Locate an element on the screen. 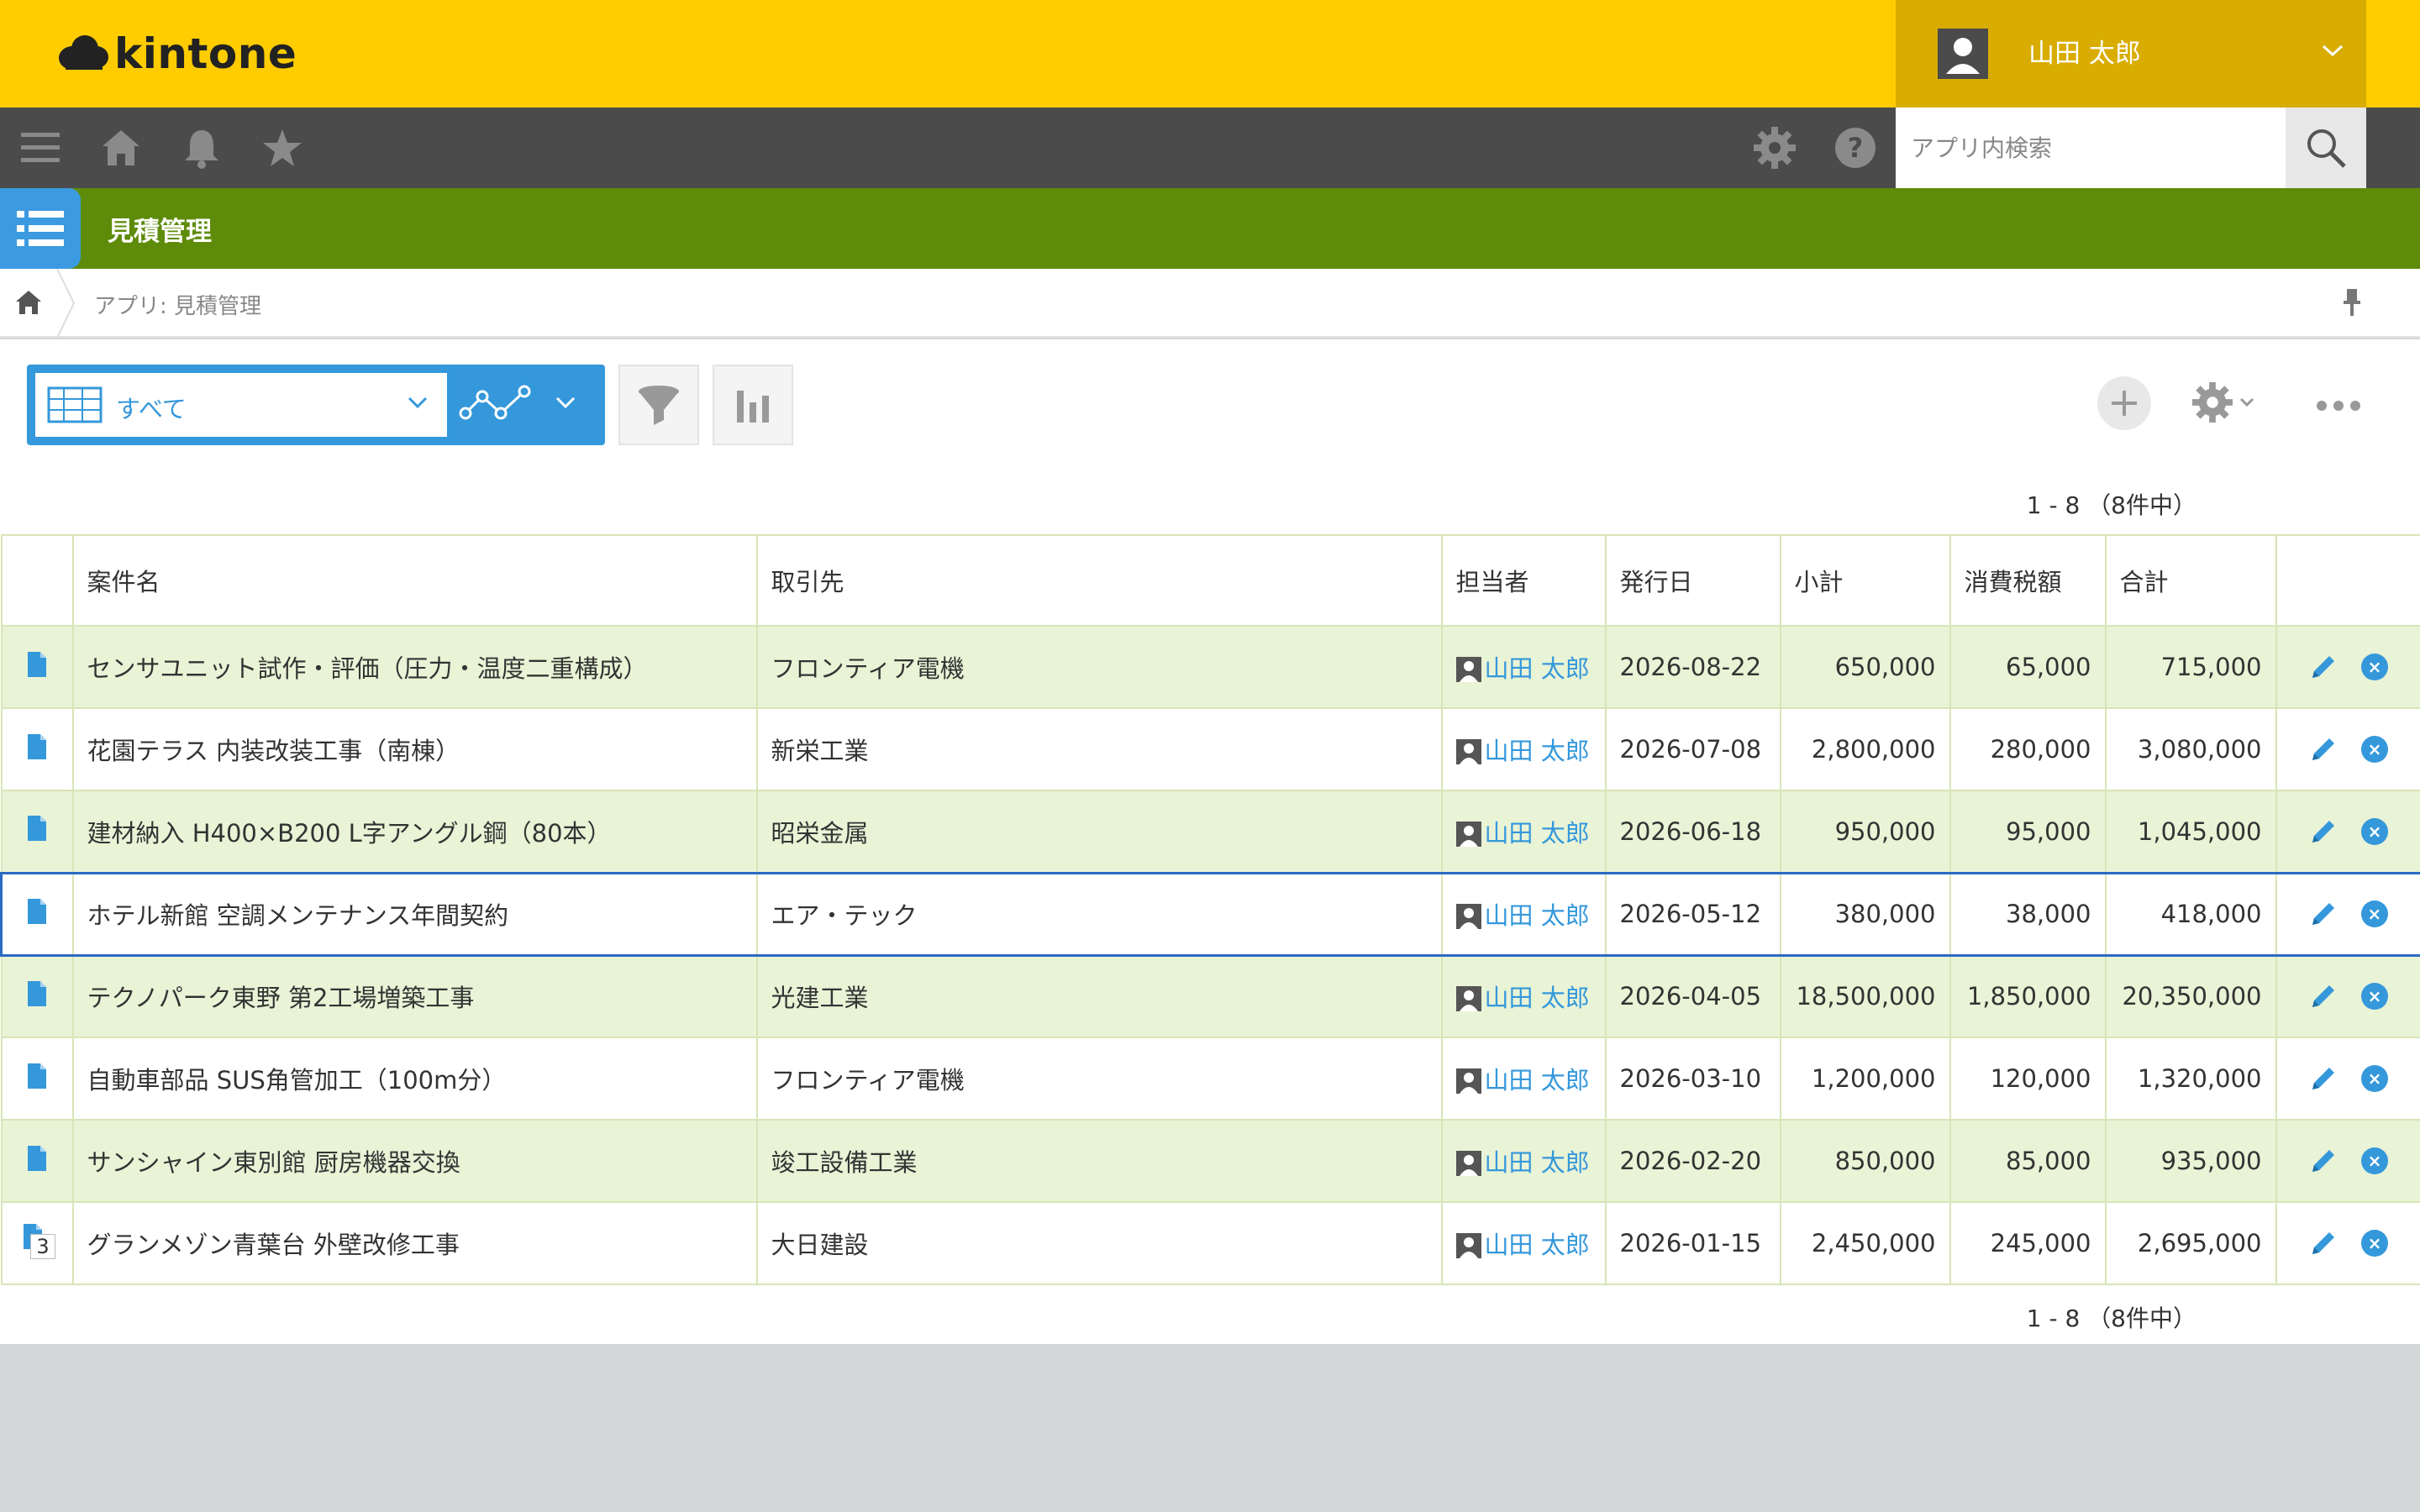  filter-icon is located at coordinates (659, 405).